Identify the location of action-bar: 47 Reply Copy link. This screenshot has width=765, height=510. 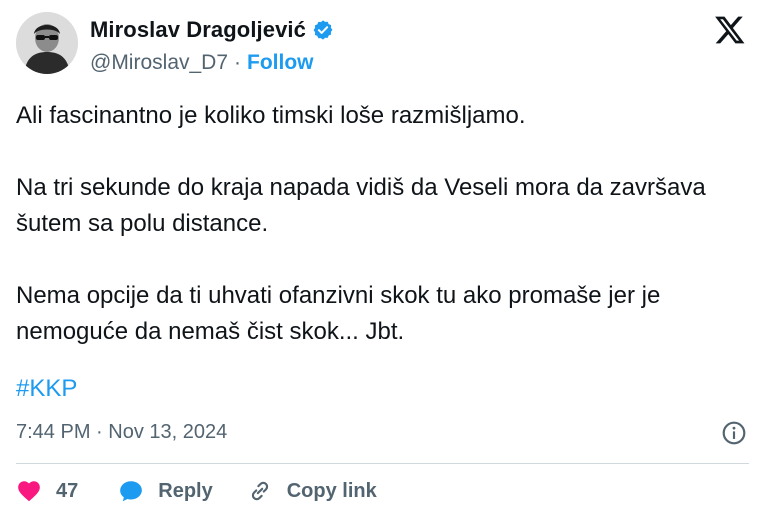
(196, 491).